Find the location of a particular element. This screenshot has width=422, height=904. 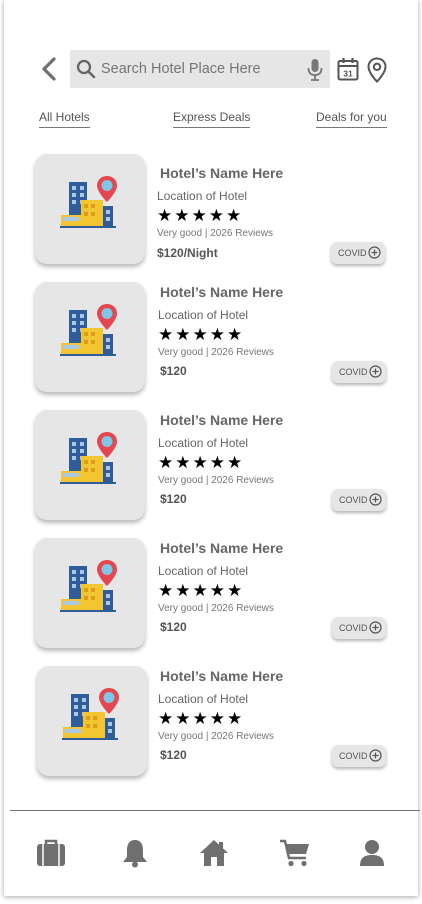

tab-label: All Hotels is located at coordinates (64, 117).